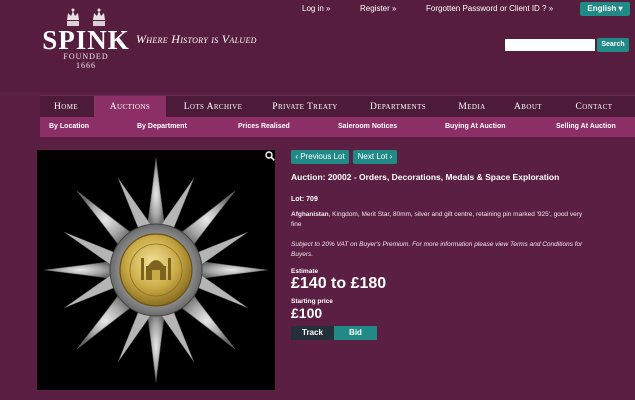 This screenshot has height=400, width=635. What do you see at coordinates (475, 127) in the screenshot?
I see `subnav-buying-at-auction: Buying At Auction` at bounding box center [475, 127].